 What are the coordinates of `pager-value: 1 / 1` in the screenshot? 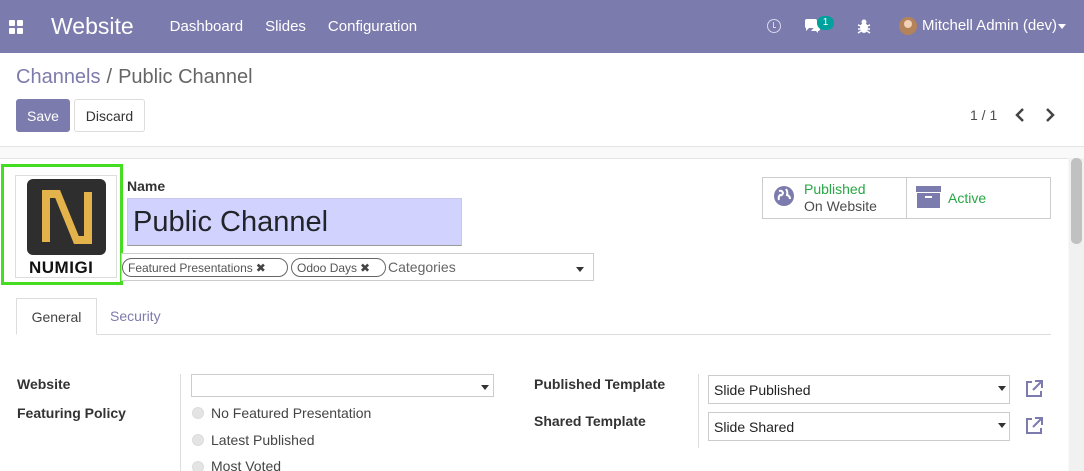 It's located at (983, 115).